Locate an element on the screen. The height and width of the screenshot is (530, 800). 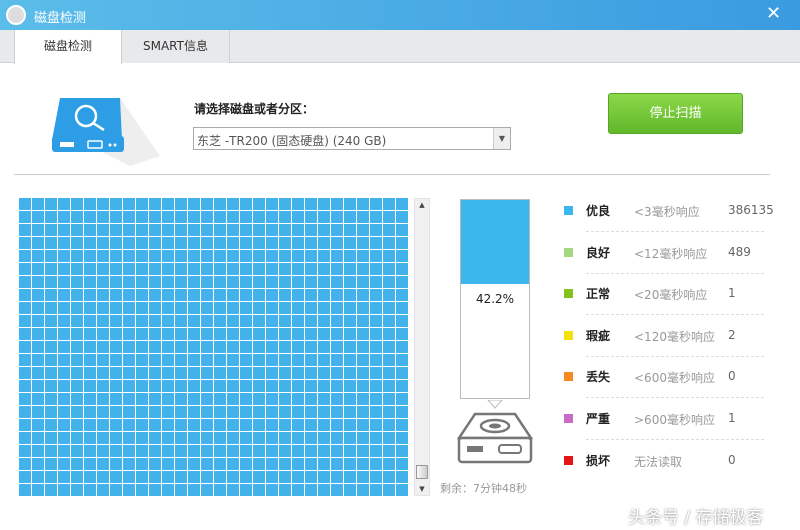
stop-scan-button: 停止扫描 is located at coordinates (675, 113).